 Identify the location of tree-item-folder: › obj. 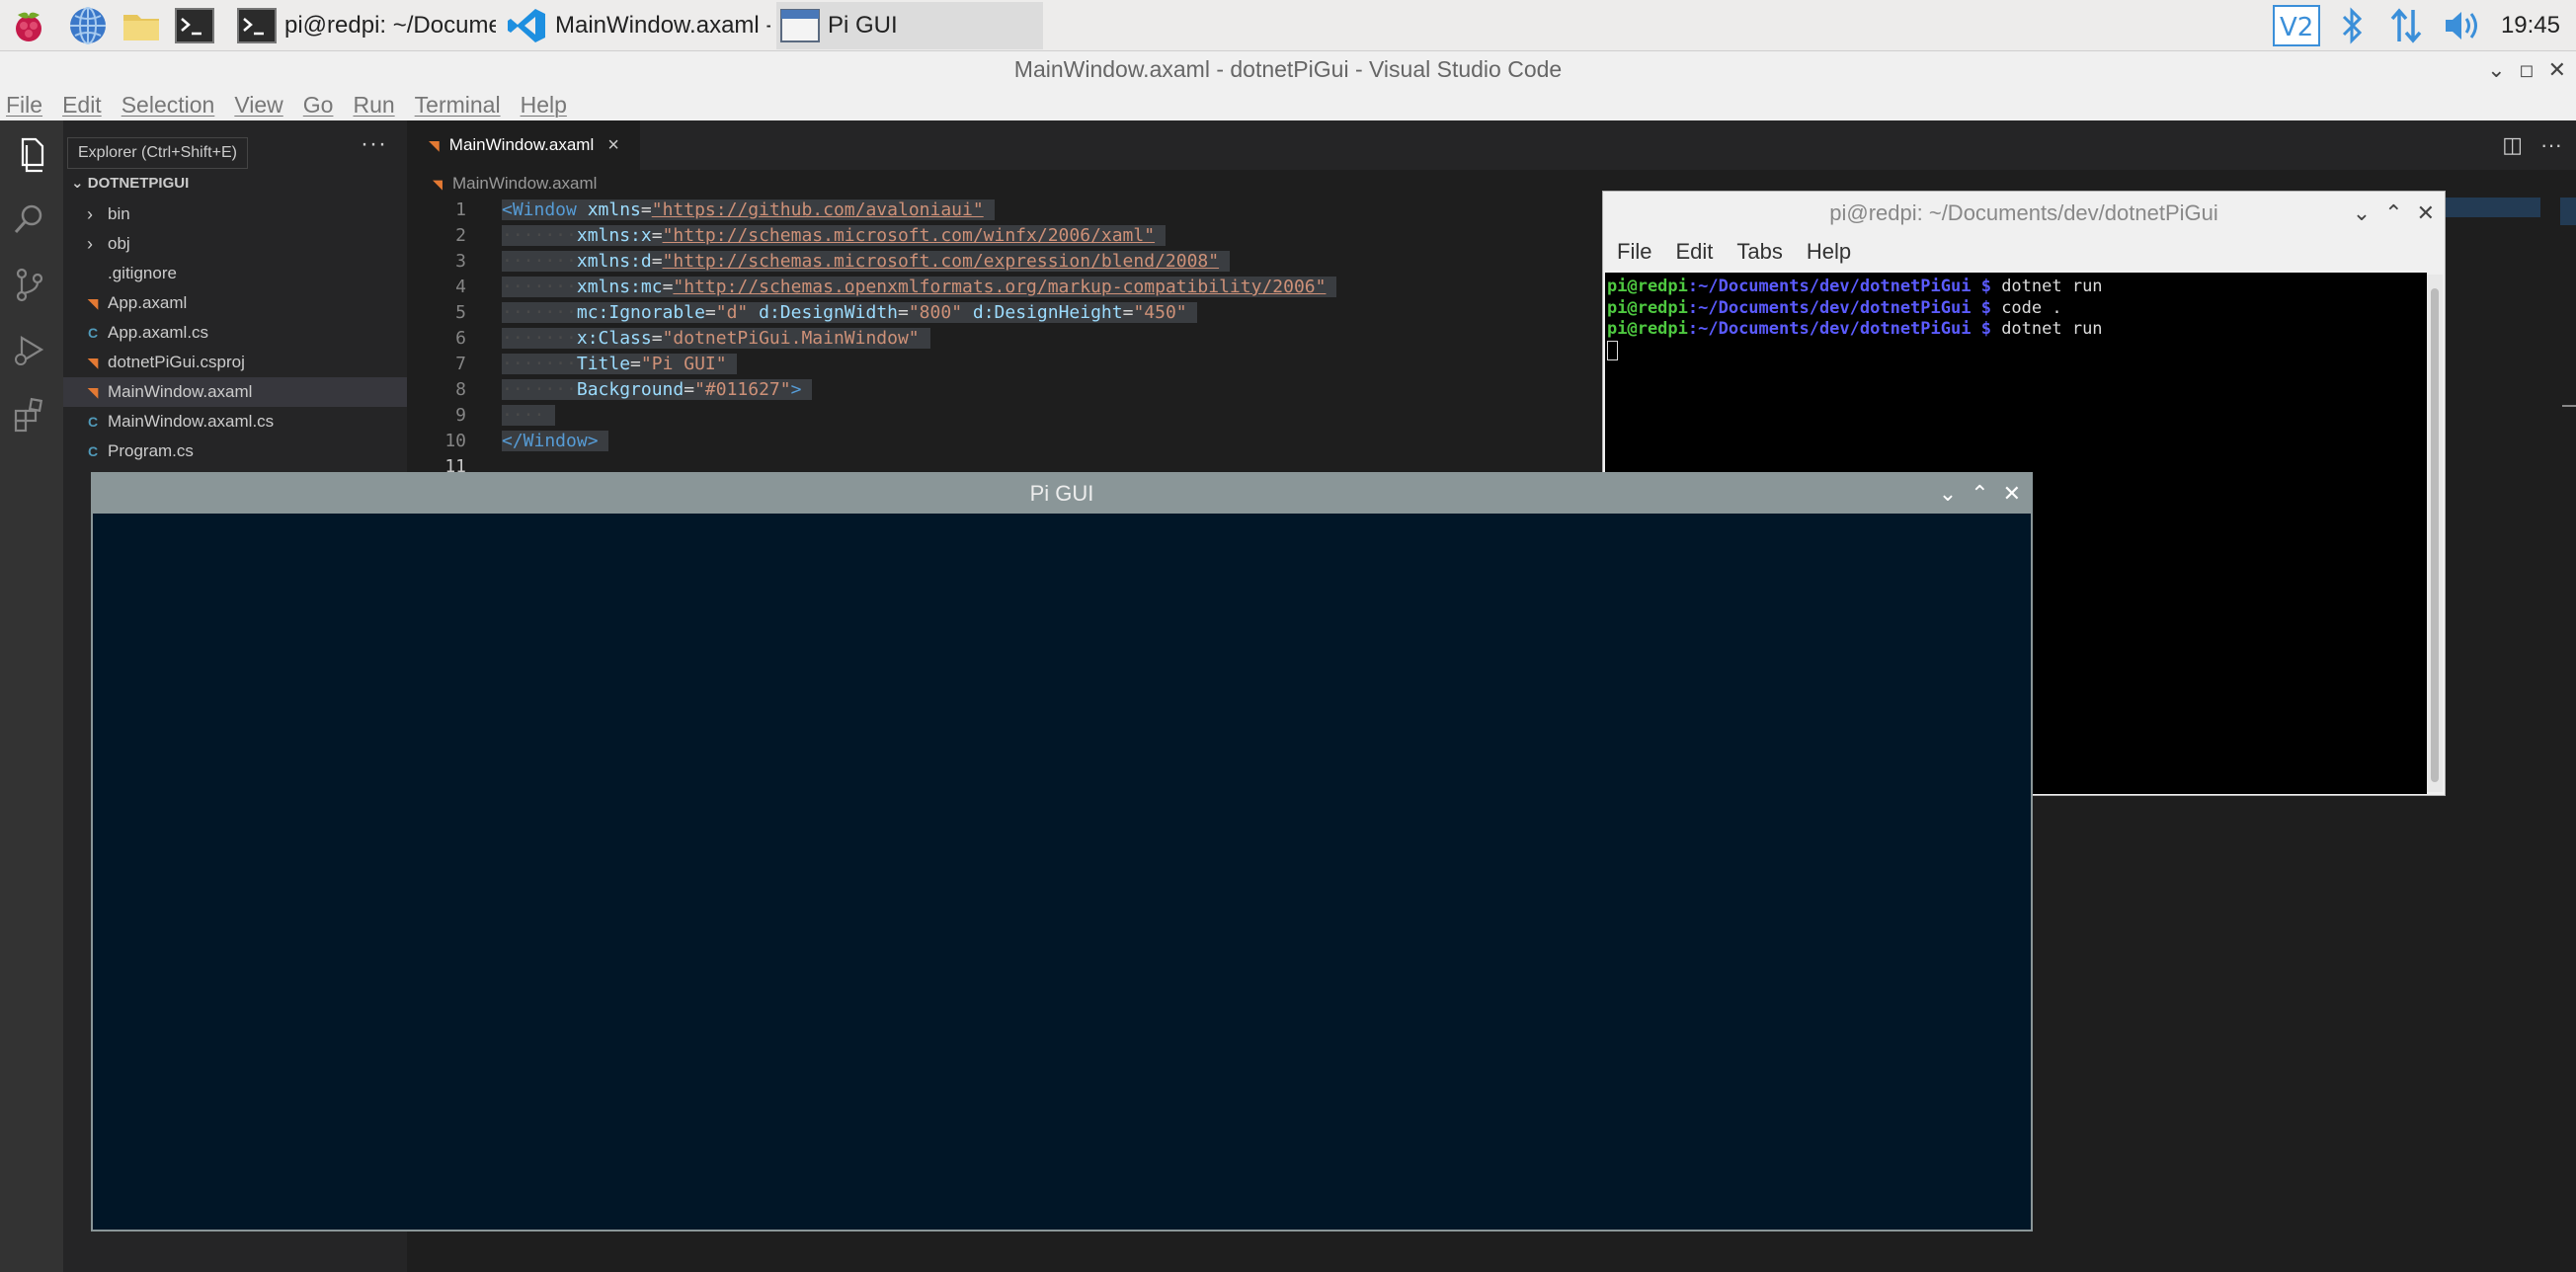
(235, 244).